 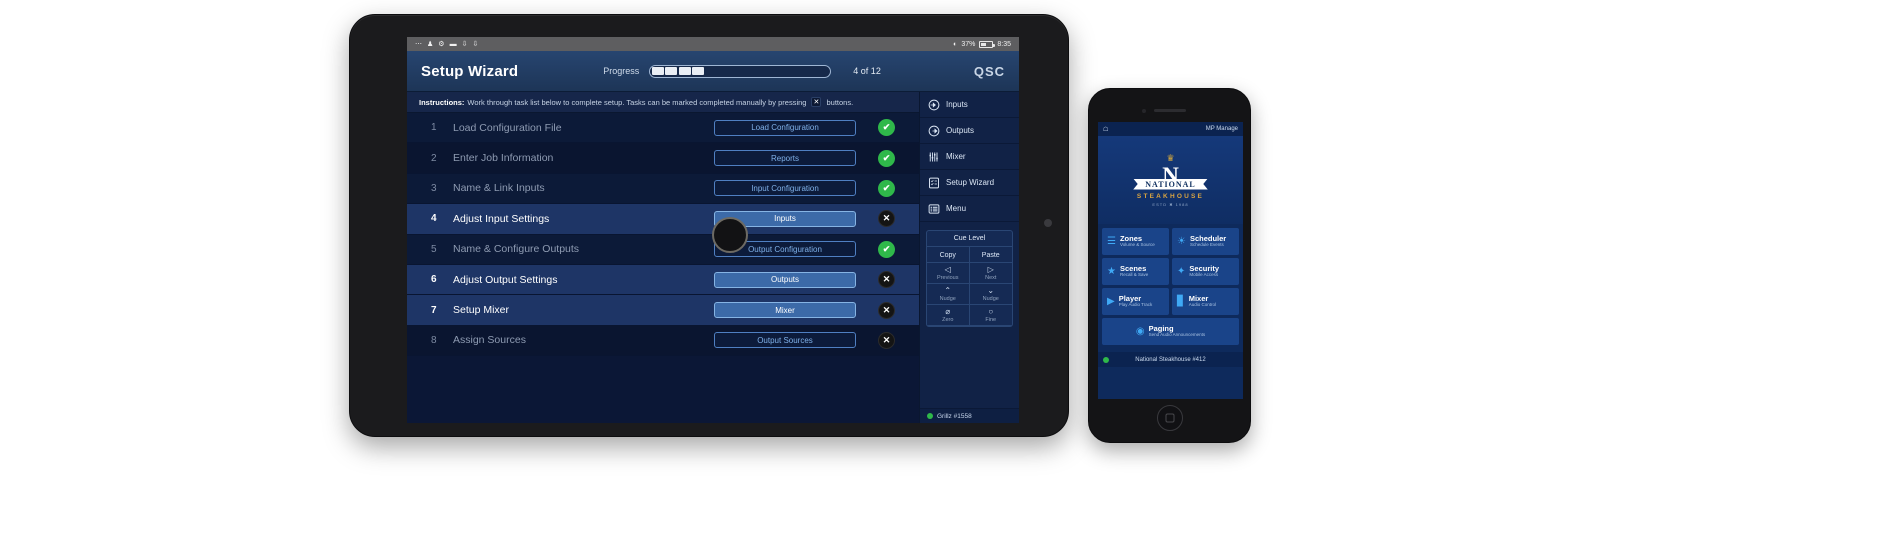 What do you see at coordinates (1169, 418) in the screenshot?
I see `phone-home-button` at bounding box center [1169, 418].